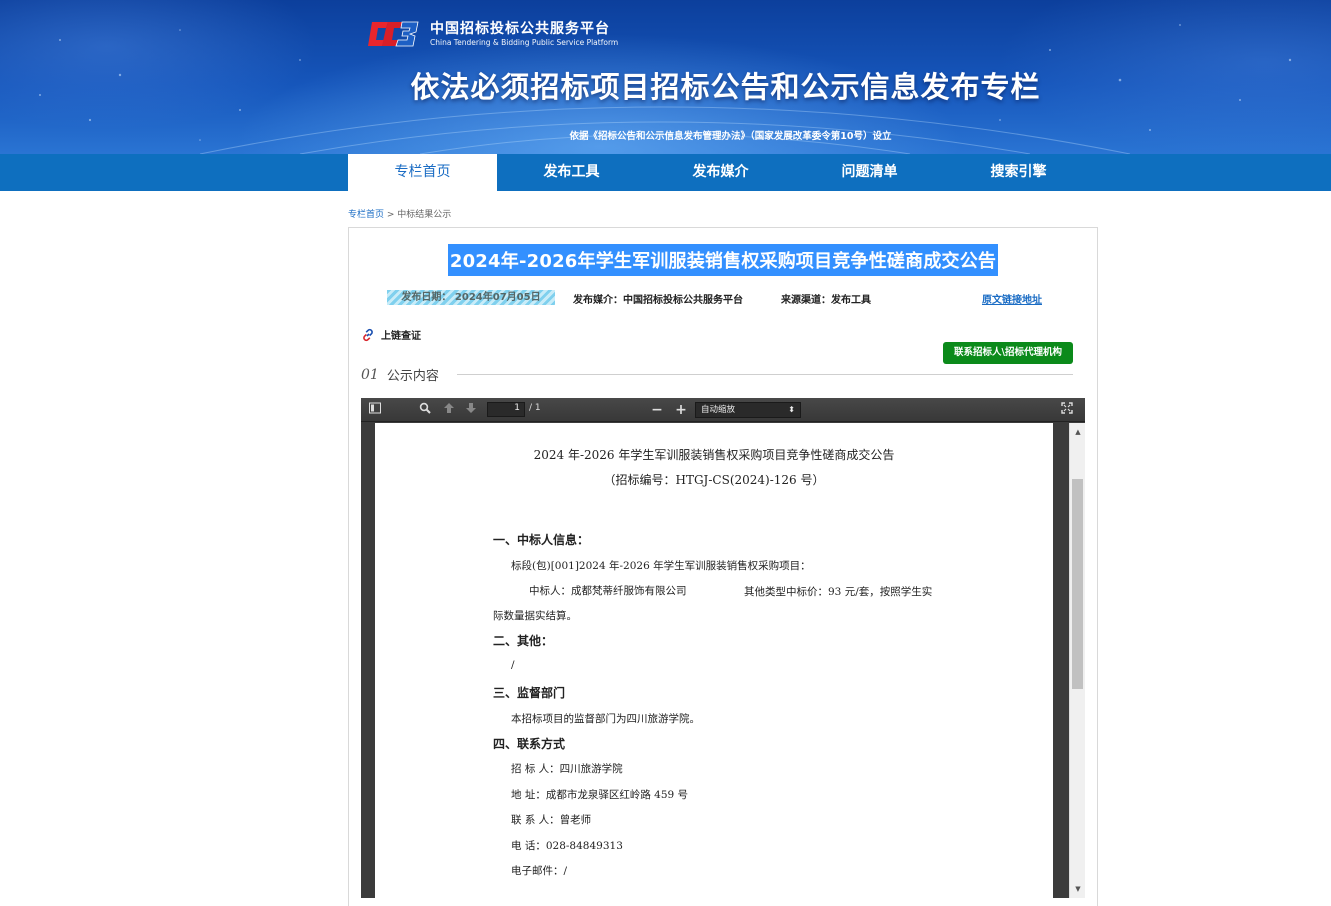 The width and height of the screenshot is (1331, 906). I want to click on logo-cn-text: 中国招标投标公共服务平台, so click(520, 29).